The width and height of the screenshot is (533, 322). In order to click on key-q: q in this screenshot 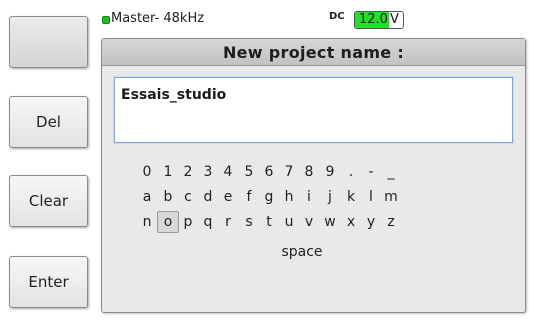, I will do `click(208, 222)`.